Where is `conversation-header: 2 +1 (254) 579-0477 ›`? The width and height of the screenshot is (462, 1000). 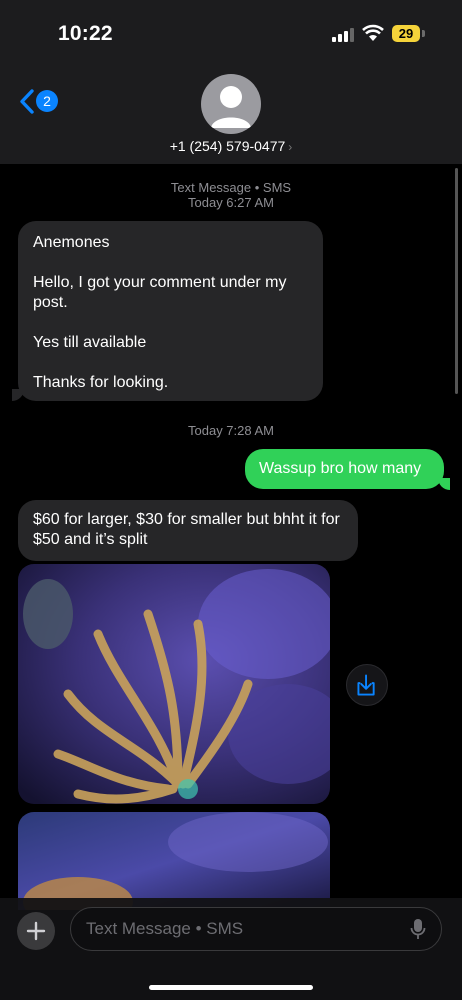 conversation-header: 2 +1 (254) 579-0477 › is located at coordinates (231, 114).